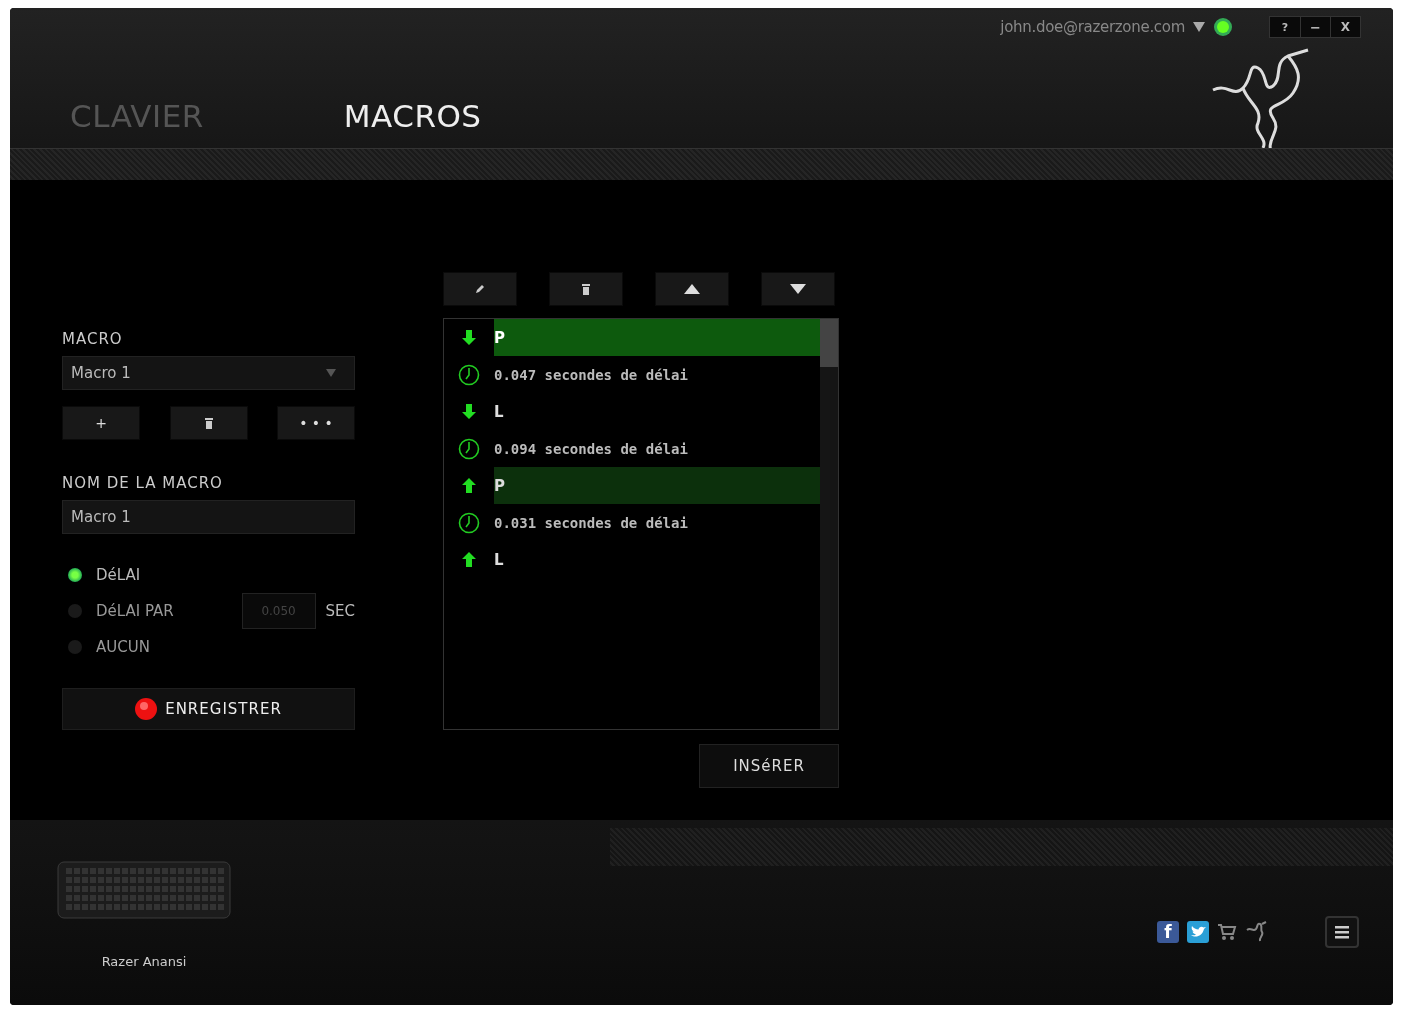 The image size is (1401, 1012). I want to click on event-row: 0.047 secondes de délai, so click(632, 374).